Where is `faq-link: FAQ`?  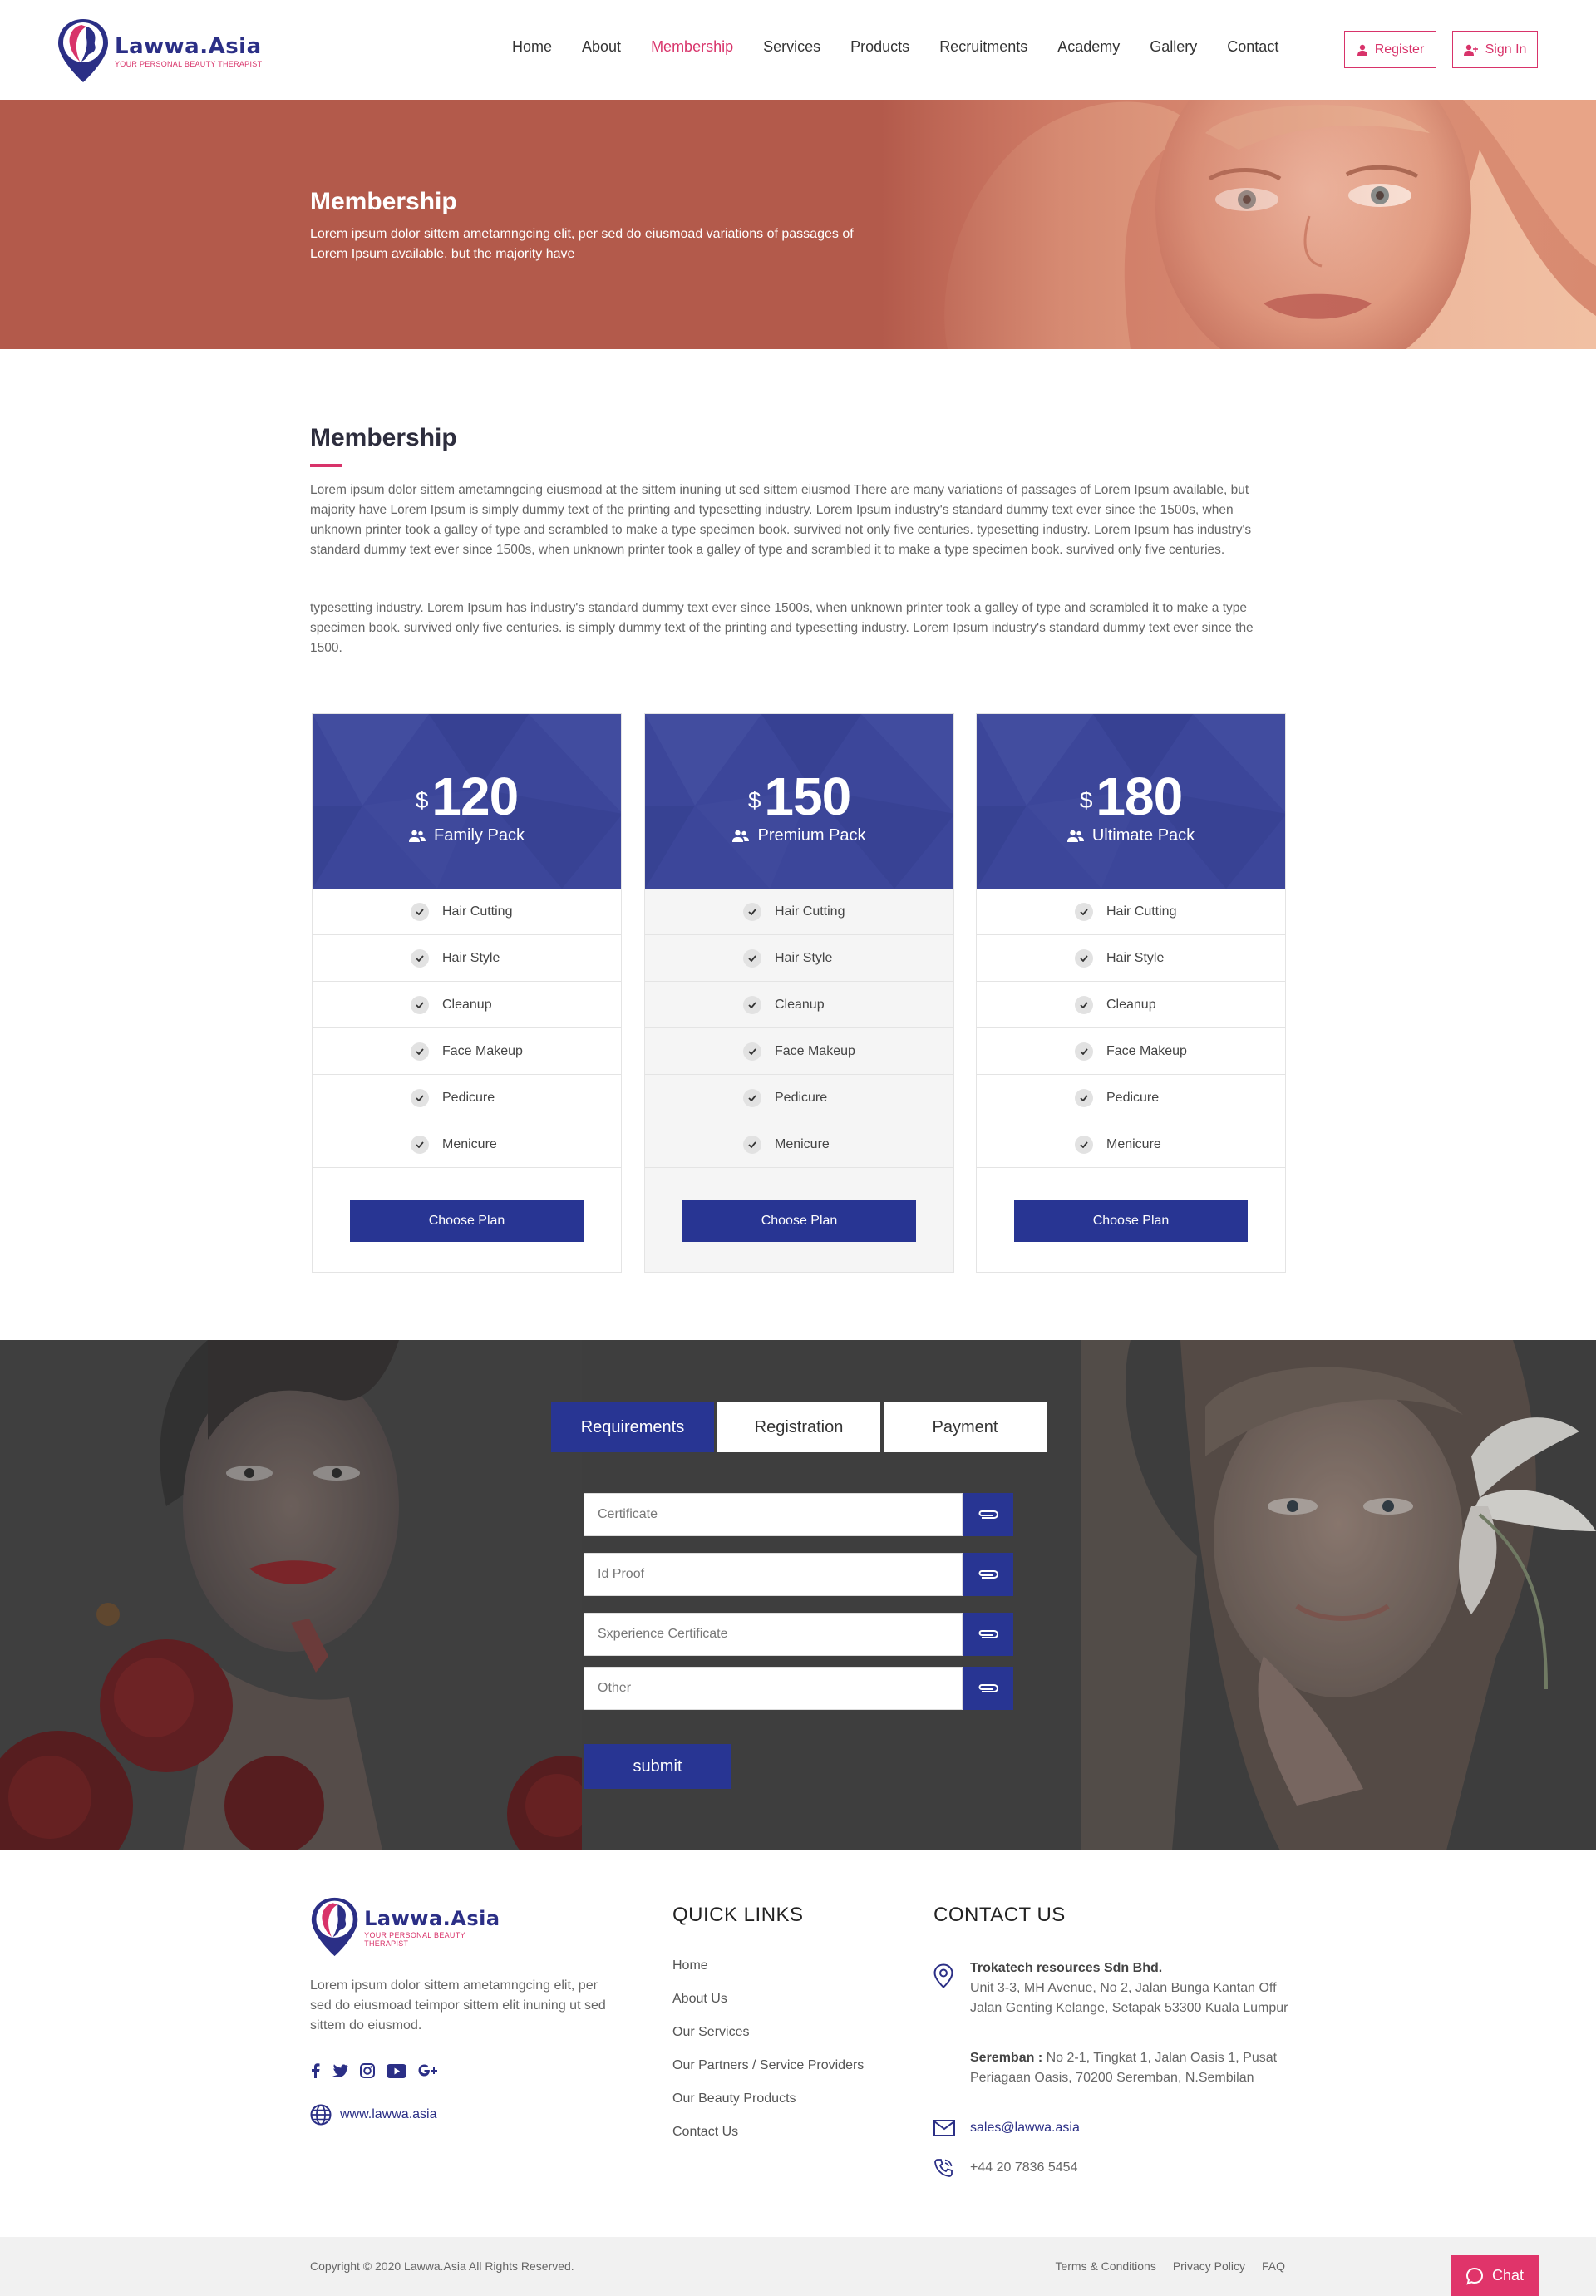
faq-link: FAQ is located at coordinates (1273, 2266).